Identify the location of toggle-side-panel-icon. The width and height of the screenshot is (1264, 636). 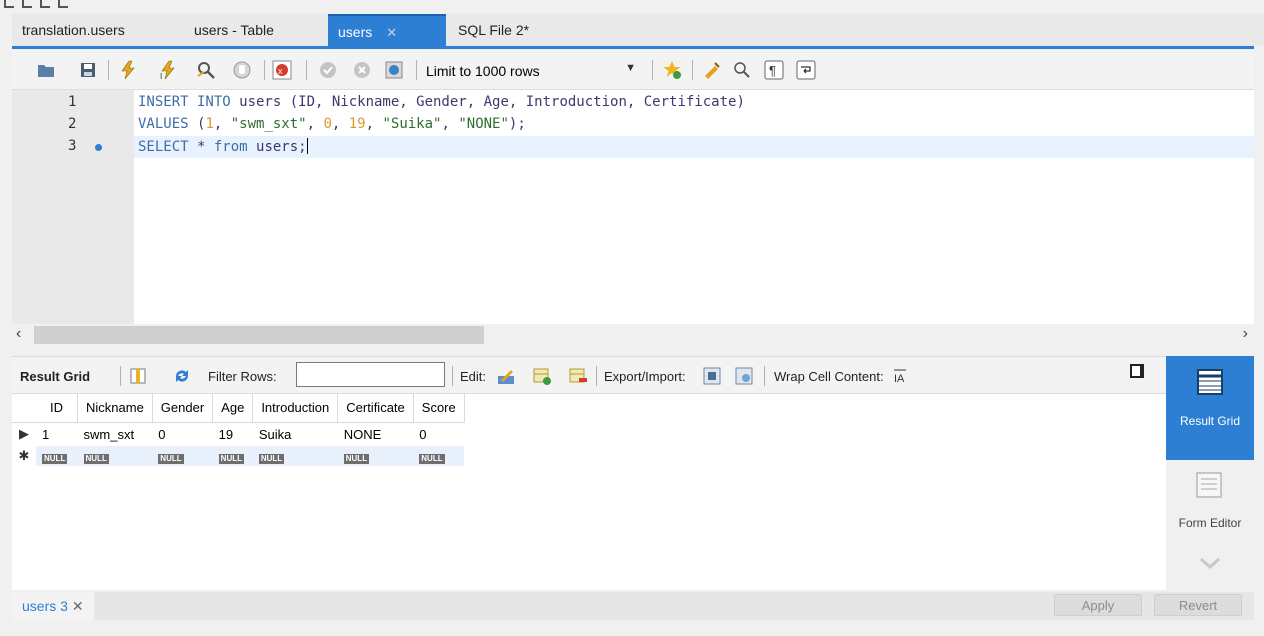
(1137, 371).